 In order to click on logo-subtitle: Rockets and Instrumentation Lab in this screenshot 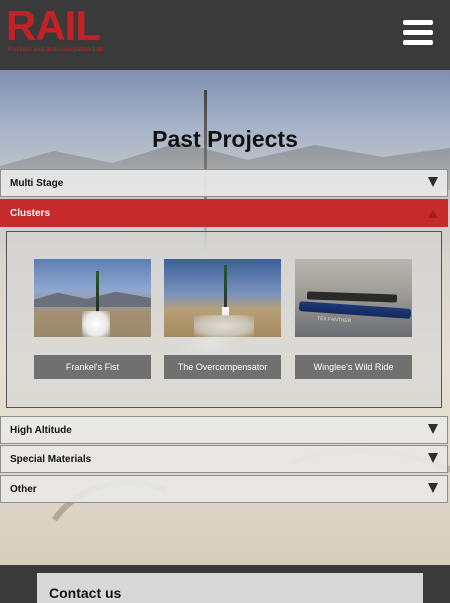, I will do `click(56, 49)`.